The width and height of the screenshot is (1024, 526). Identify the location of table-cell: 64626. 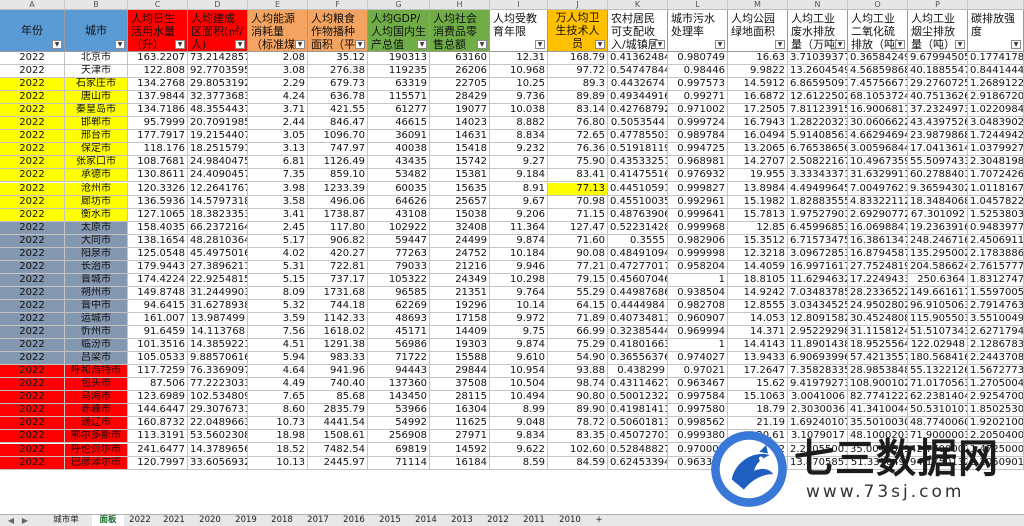
(399, 202).